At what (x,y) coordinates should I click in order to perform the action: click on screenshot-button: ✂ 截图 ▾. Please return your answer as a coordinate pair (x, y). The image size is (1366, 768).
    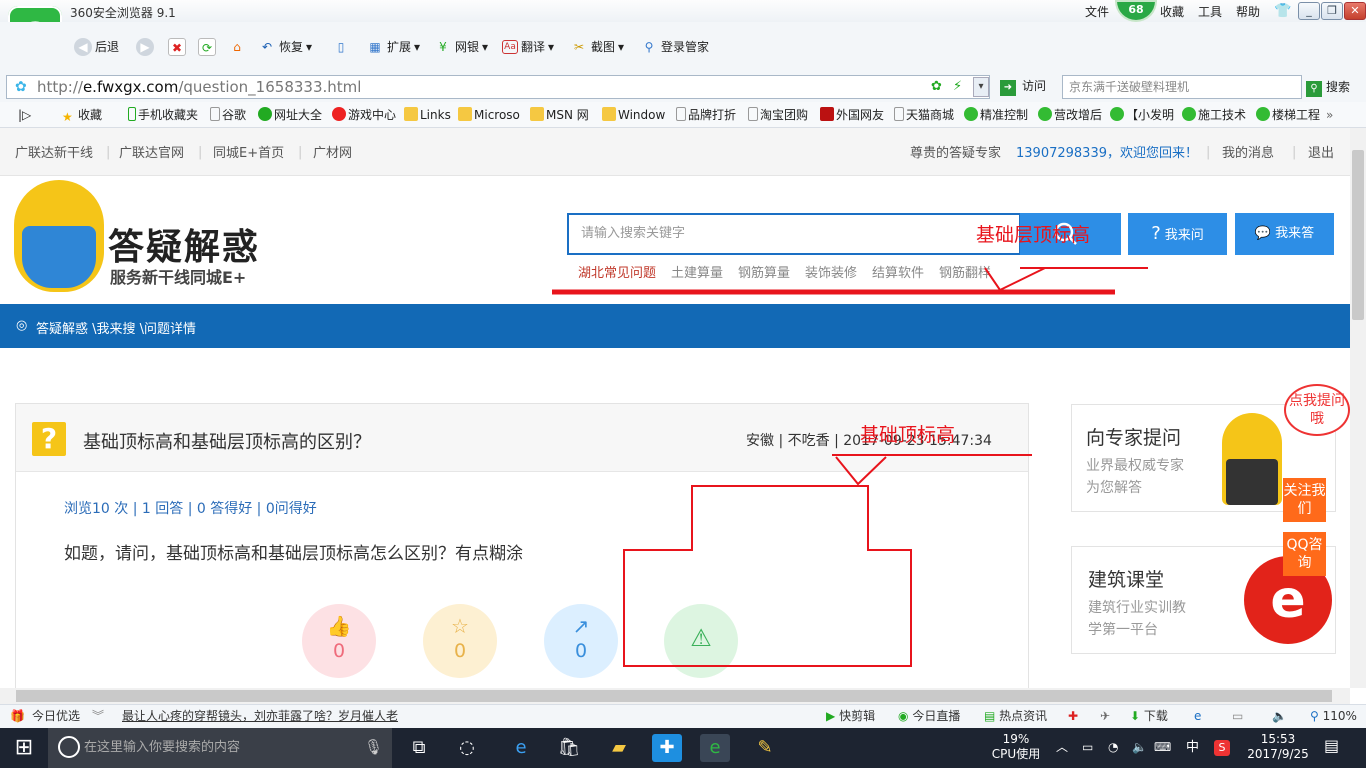
    Looking at the image, I should click on (597, 47).